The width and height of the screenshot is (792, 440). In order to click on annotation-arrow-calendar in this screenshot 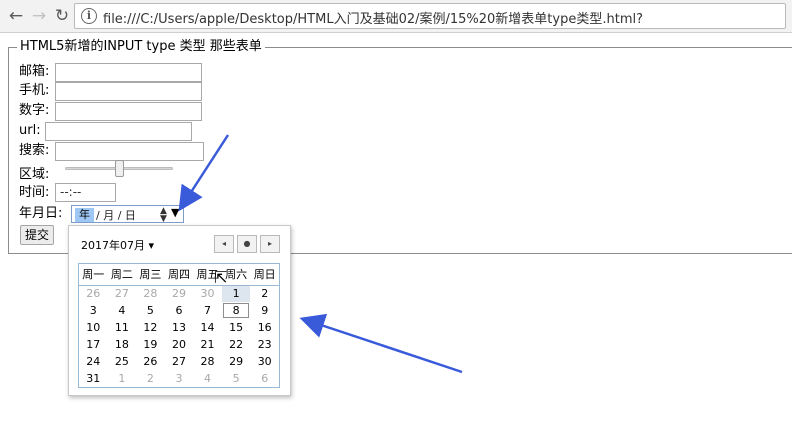, I will do `click(381, 343)`.